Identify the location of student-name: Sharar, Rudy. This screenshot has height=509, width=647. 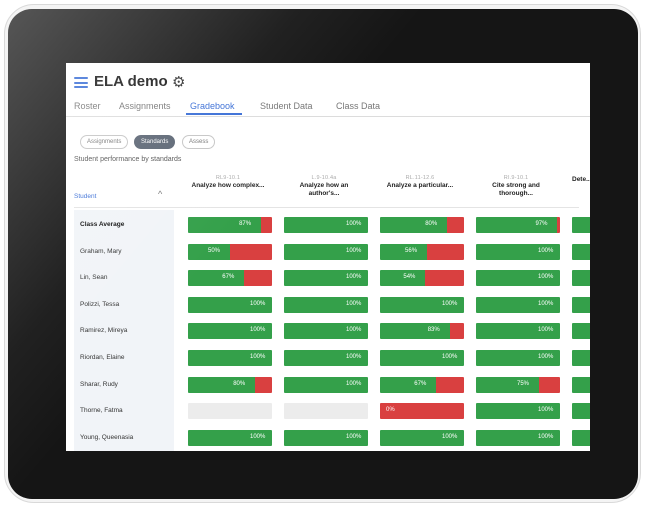
(99, 384).